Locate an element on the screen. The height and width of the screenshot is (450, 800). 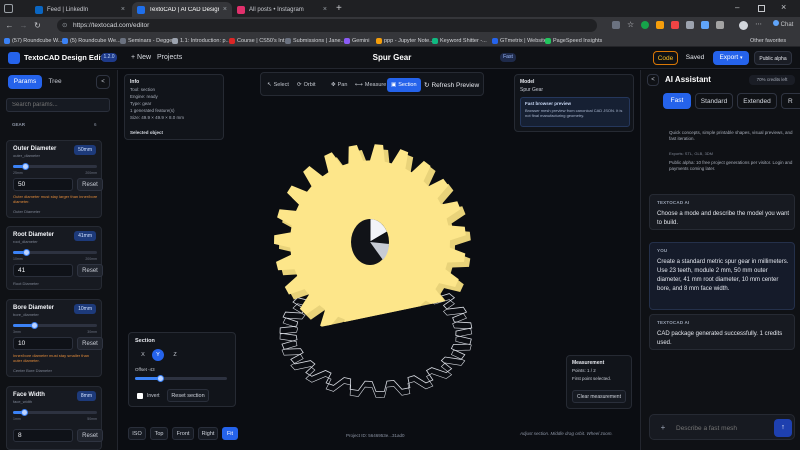
new-button: + New is located at coordinates (141, 57).